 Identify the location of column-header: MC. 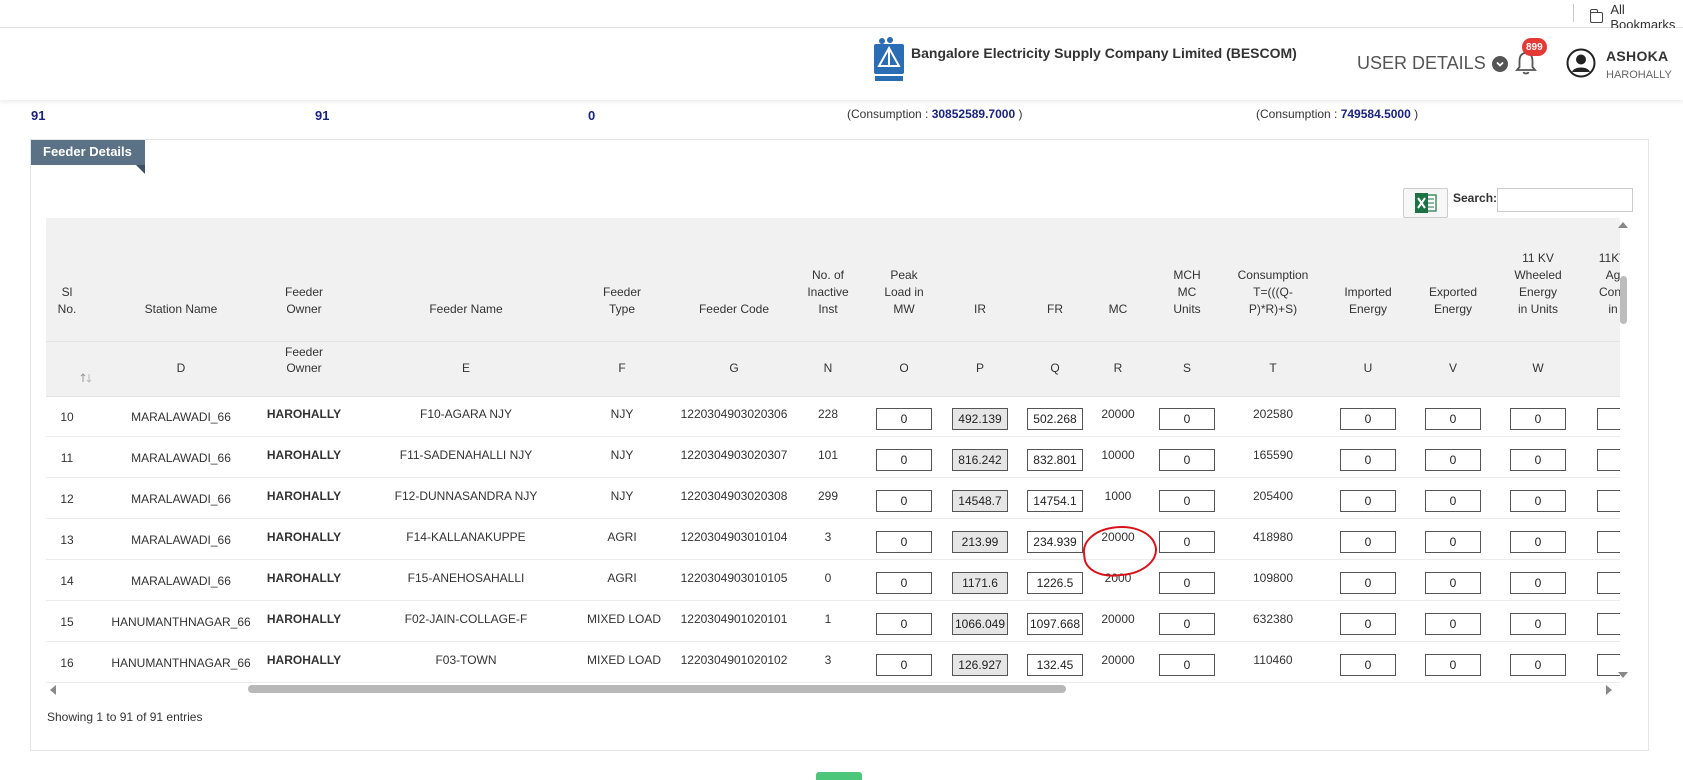
(1118, 309).